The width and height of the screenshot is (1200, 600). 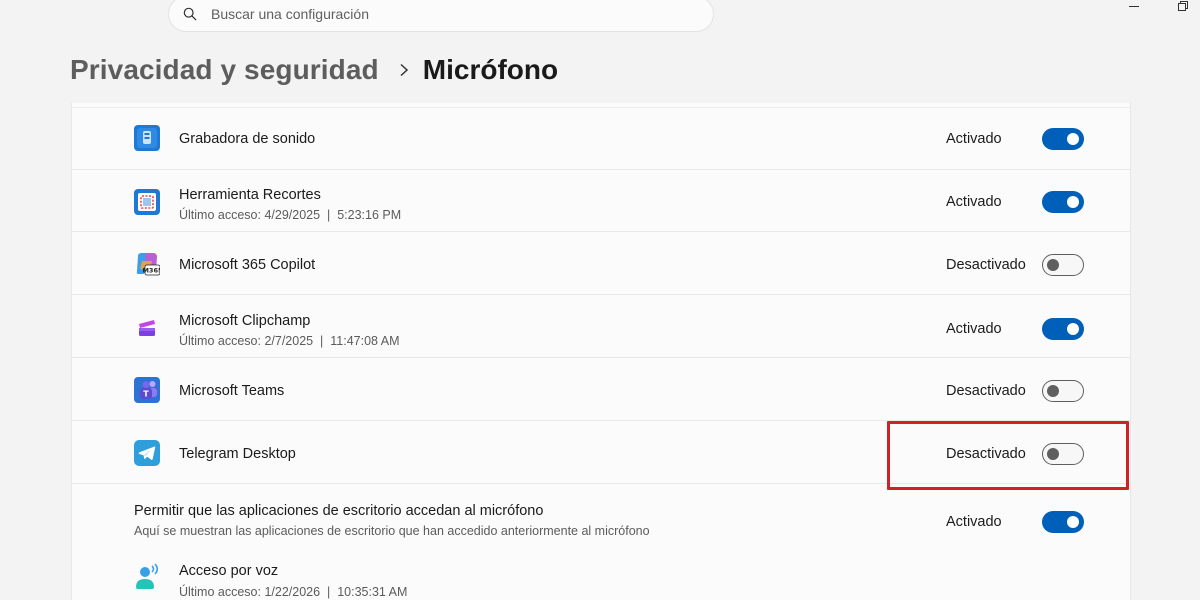 I want to click on voice-recorder-icon, so click(x=147, y=138).